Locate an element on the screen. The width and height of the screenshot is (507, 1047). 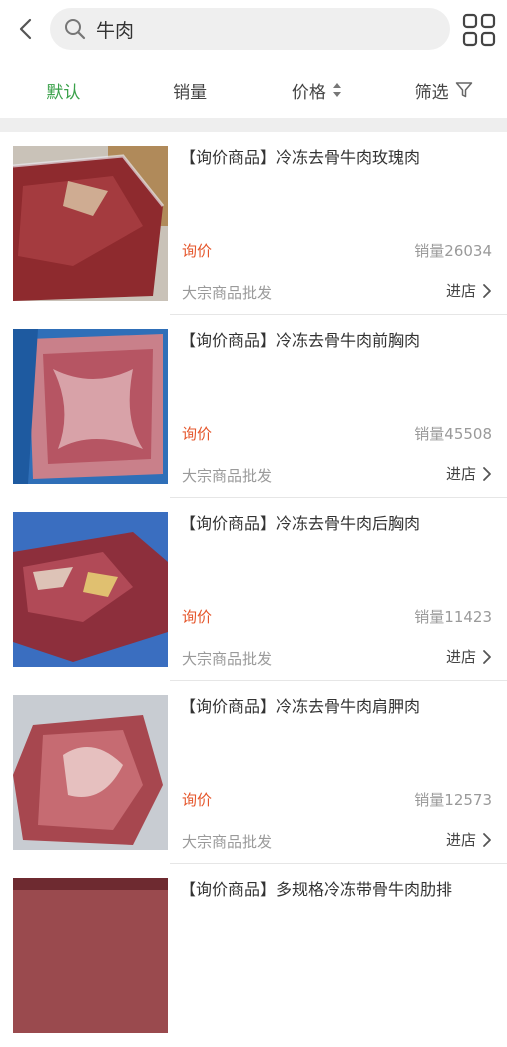
sort-tab-label: 筛选 is located at coordinates (431, 92).